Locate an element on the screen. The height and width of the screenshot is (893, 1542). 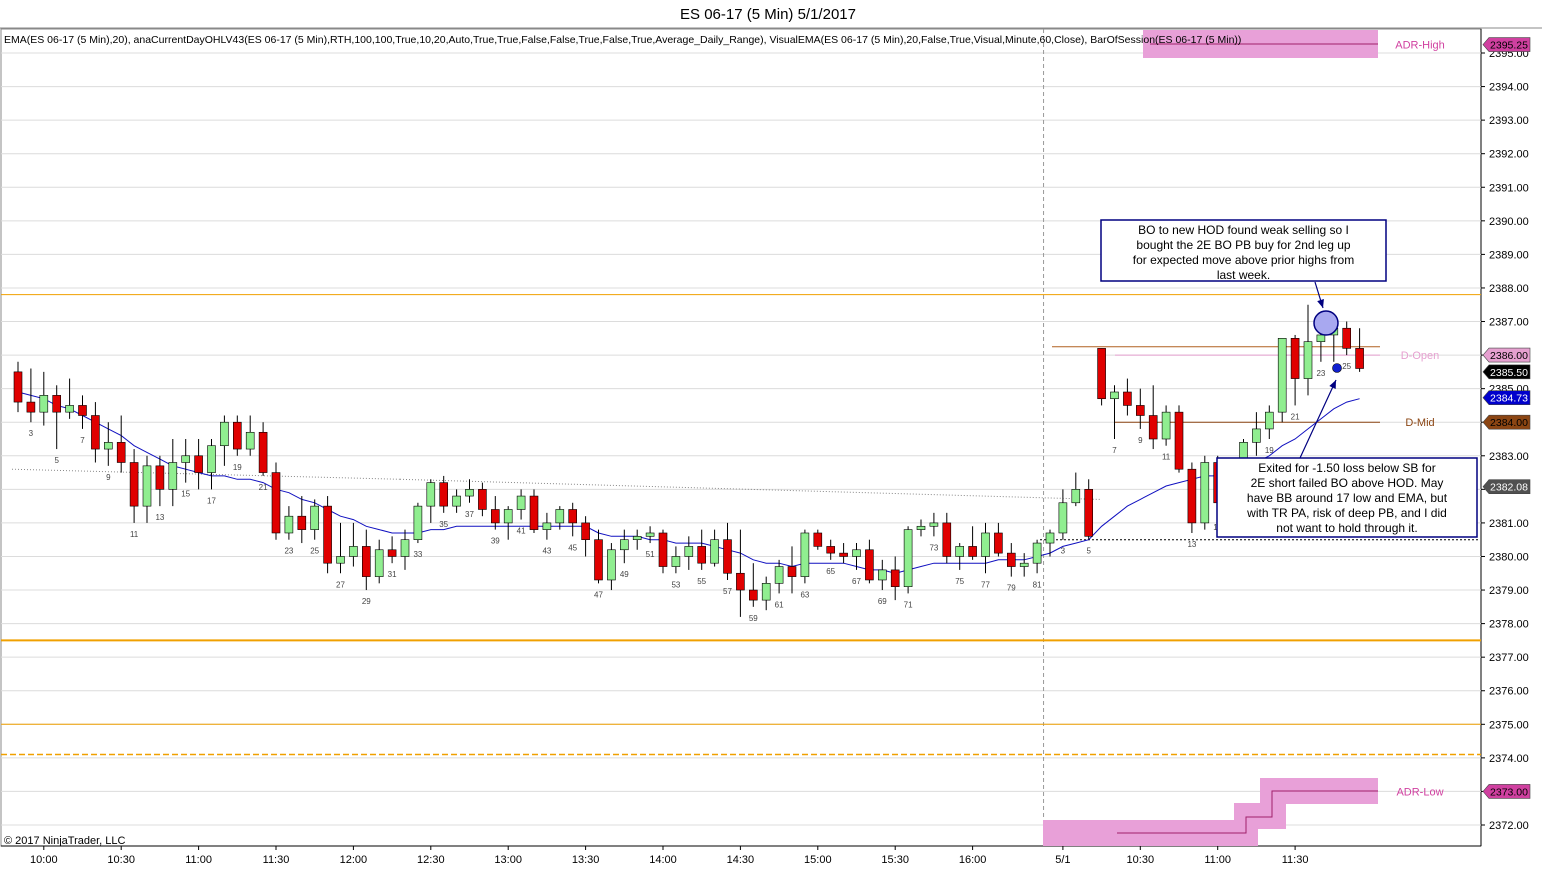
annotation-text: BO to new HOD found weak selling so I is located at coordinates (1243, 230).